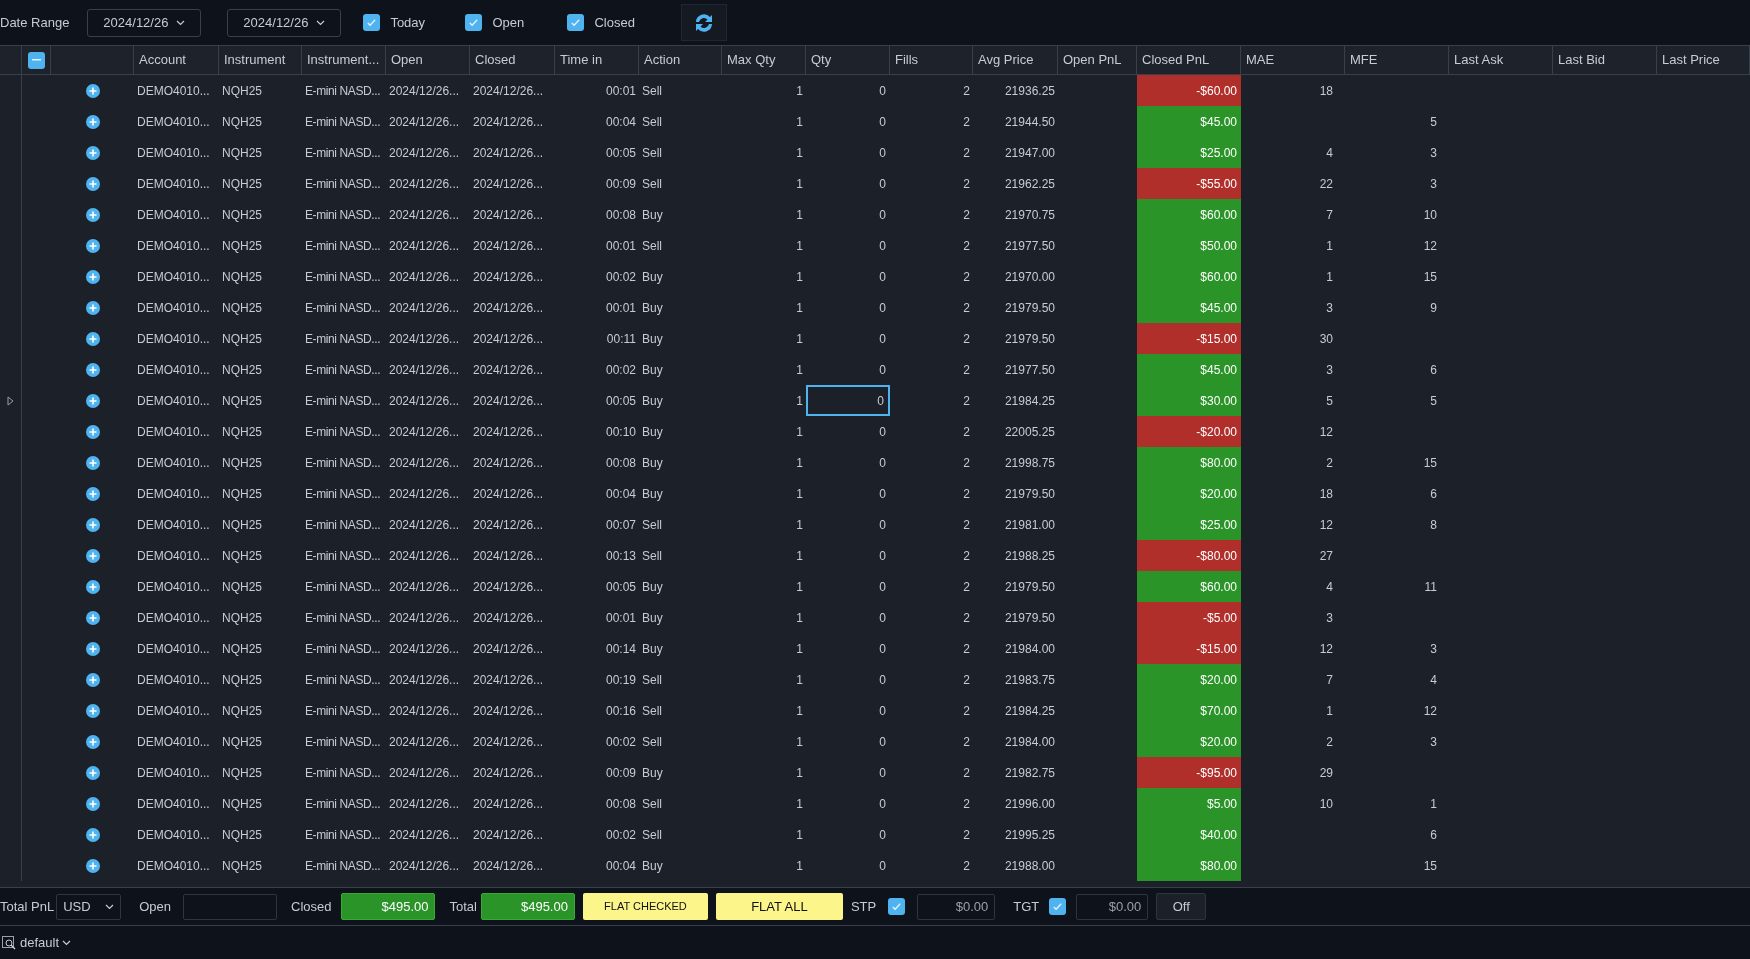 This screenshot has width=1750, height=959. Describe the element at coordinates (645, 906) in the screenshot. I see `flat-checked-button: FLAT CHECKED` at that location.